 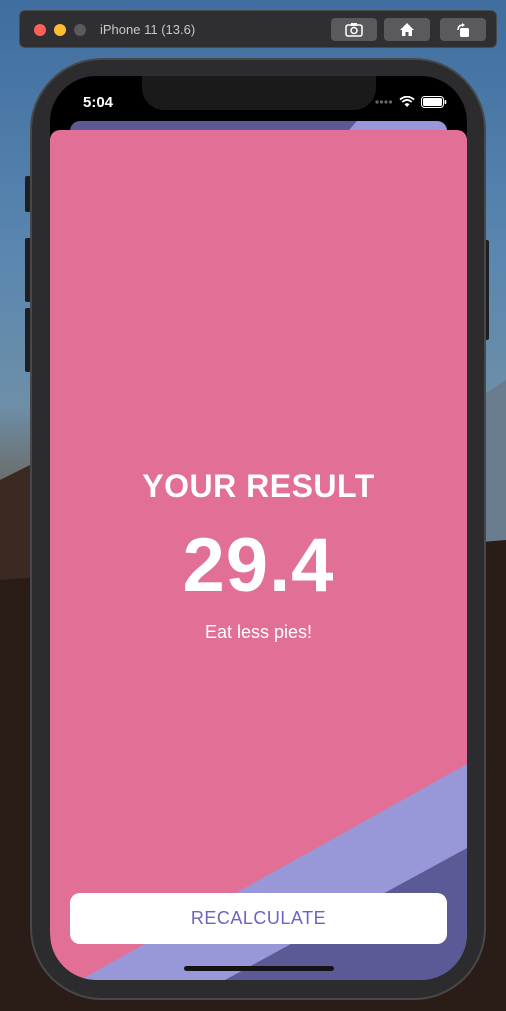 I want to click on screenshot-button, so click(x=354, y=29).